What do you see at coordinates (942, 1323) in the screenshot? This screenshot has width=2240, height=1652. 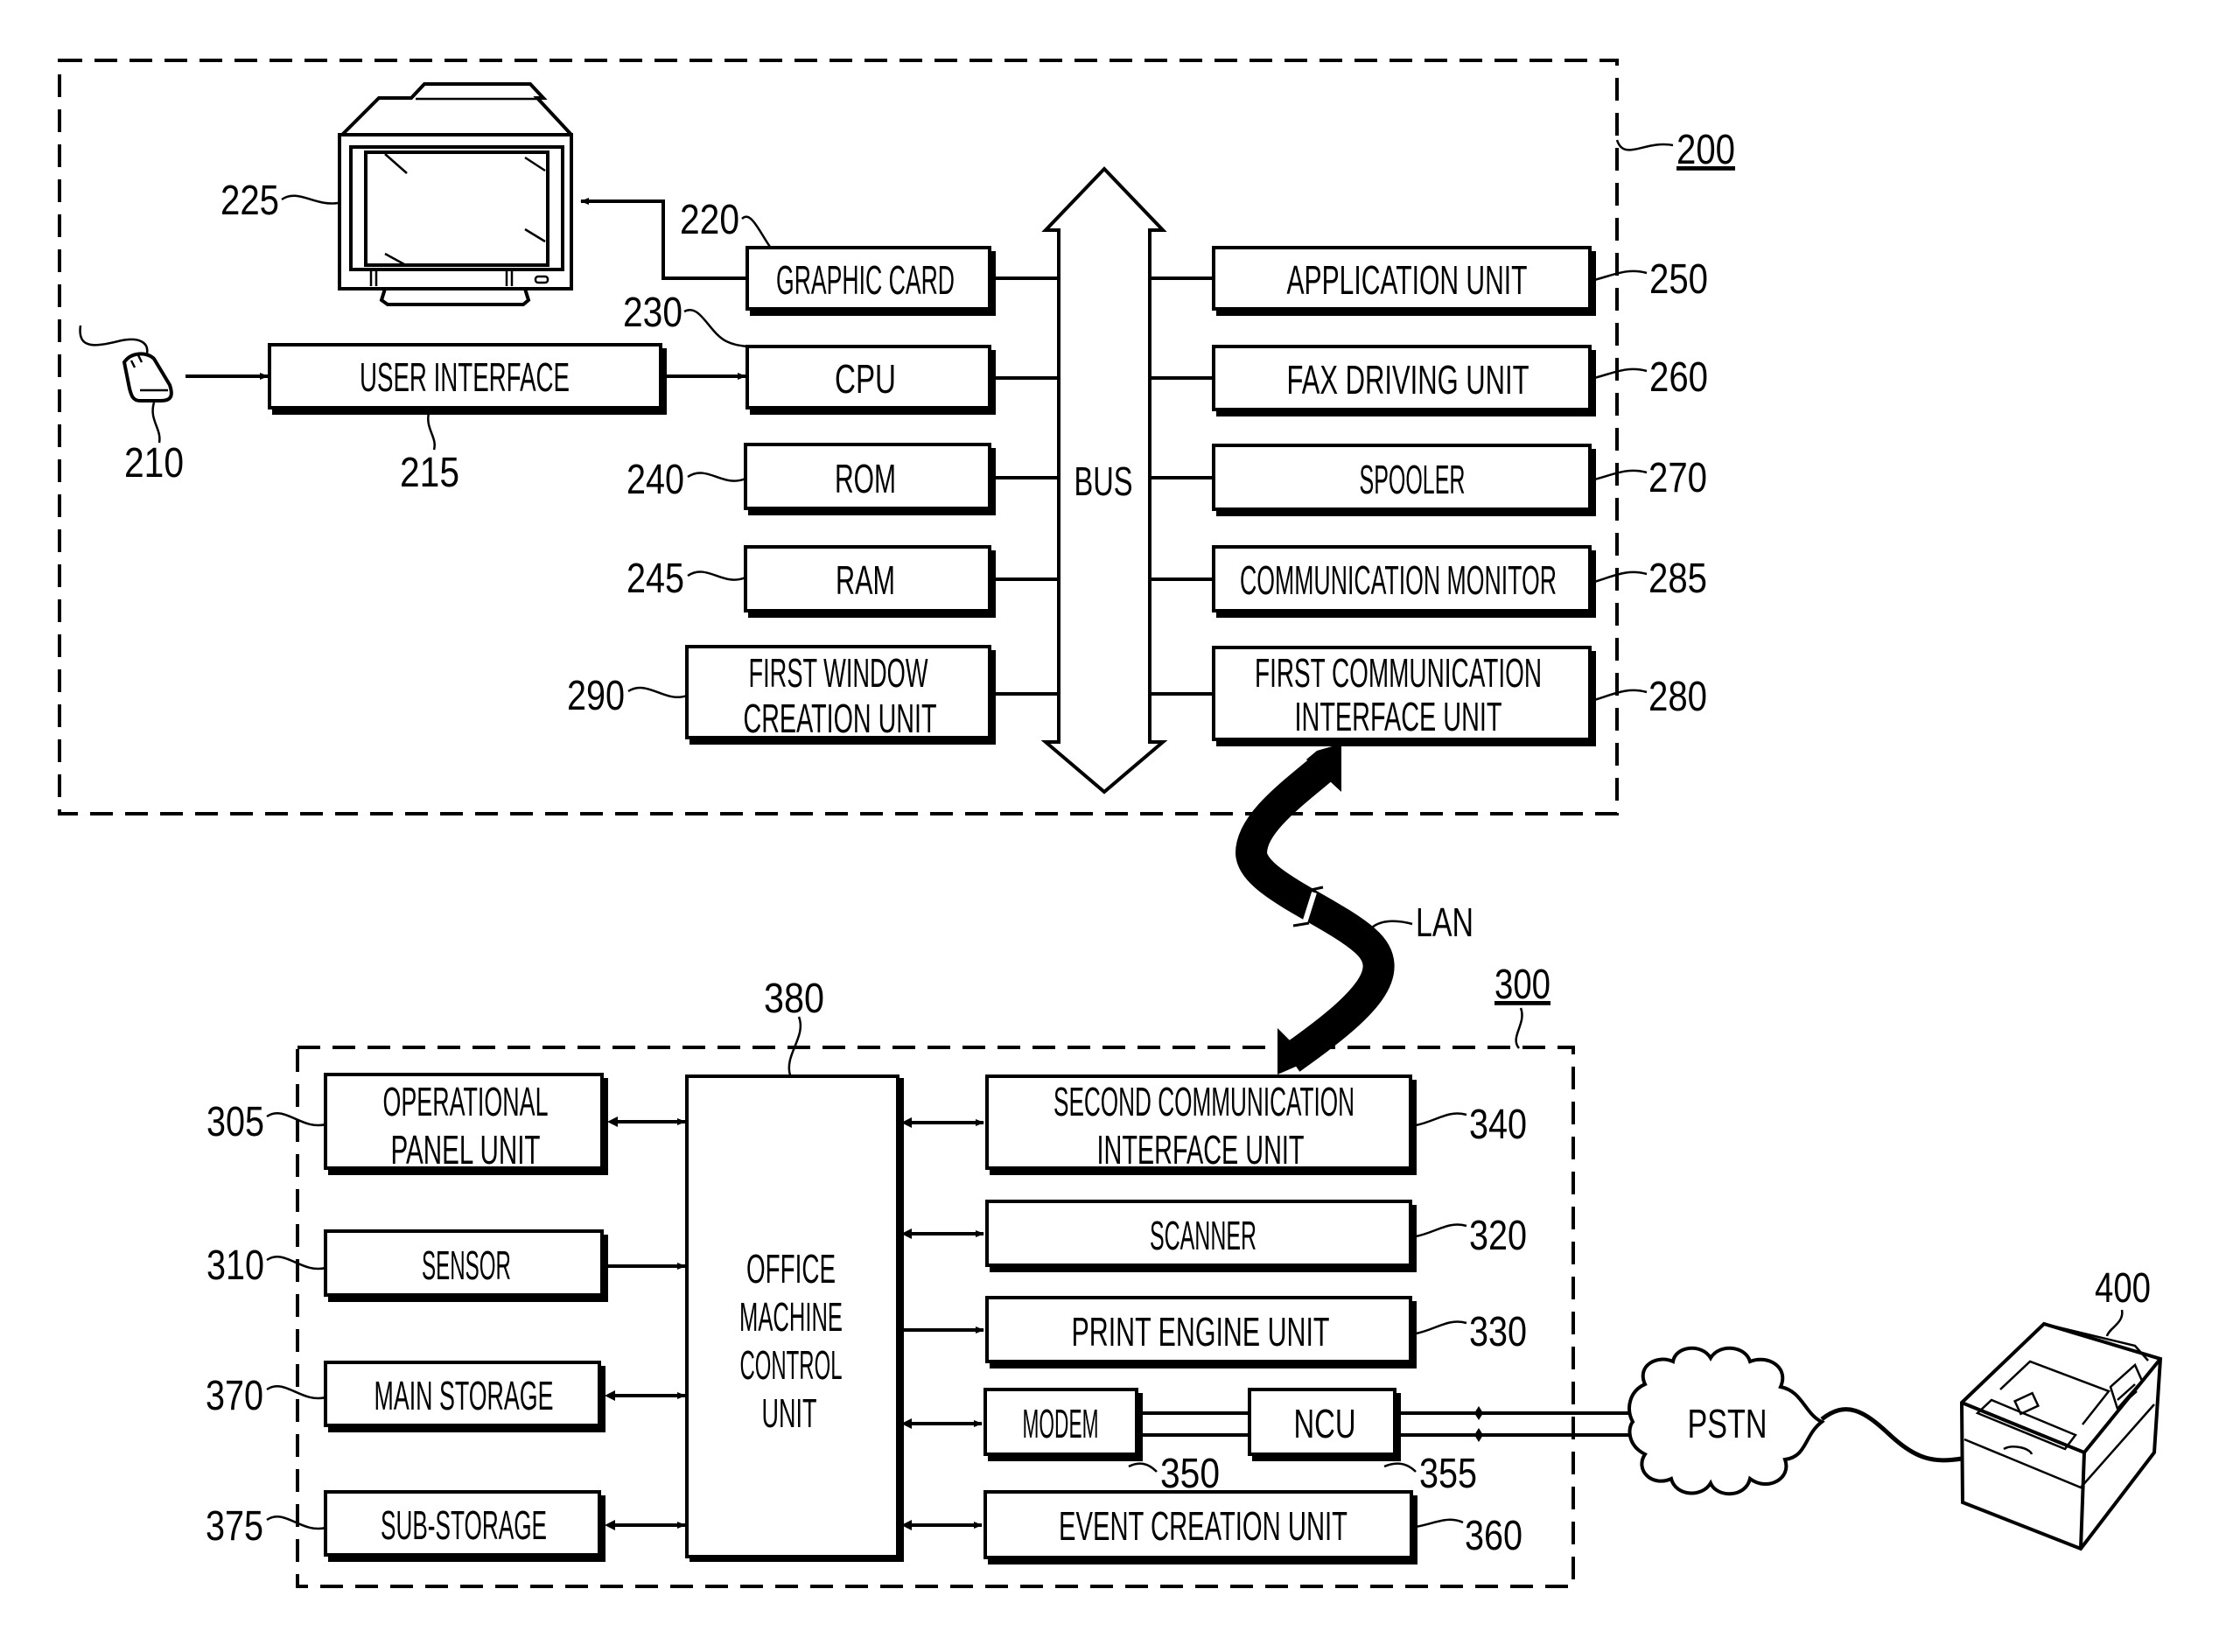 I see `omcu-right-connectors` at bounding box center [942, 1323].